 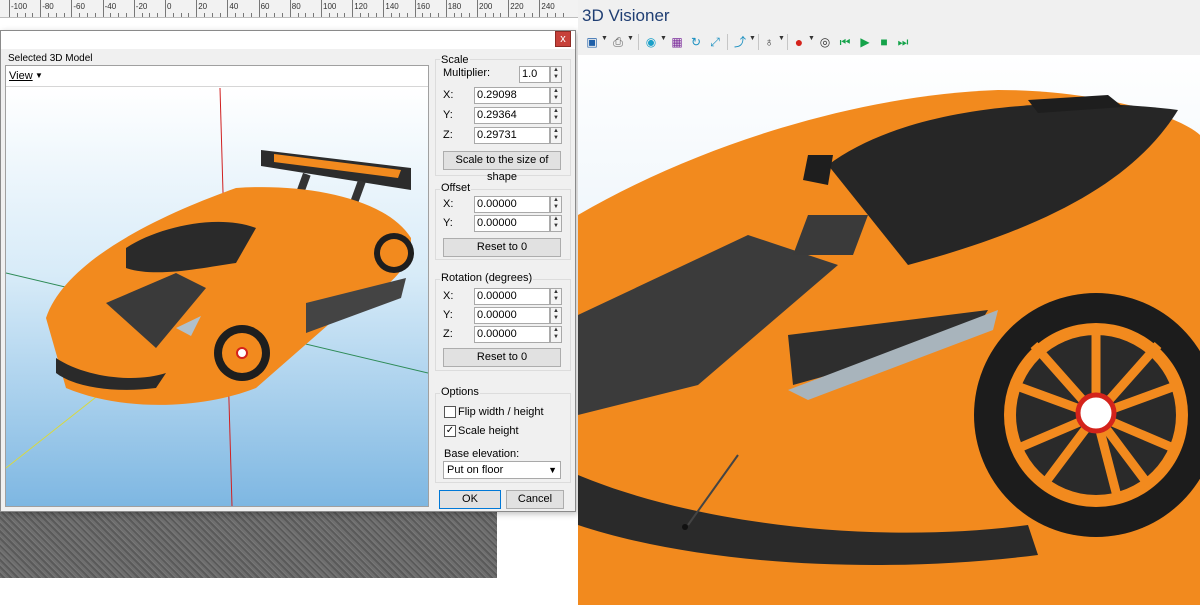 I want to click on scale-x-field: 0.29098, so click(x=512, y=95).